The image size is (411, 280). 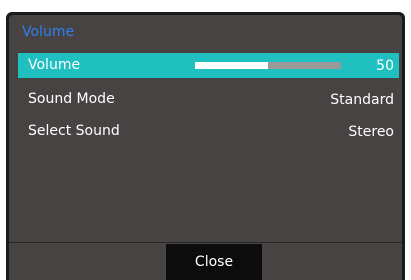 What do you see at coordinates (362, 100) in the screenshot?
I see `sound-mode-value: Standard` at bounding box center [362, 100].